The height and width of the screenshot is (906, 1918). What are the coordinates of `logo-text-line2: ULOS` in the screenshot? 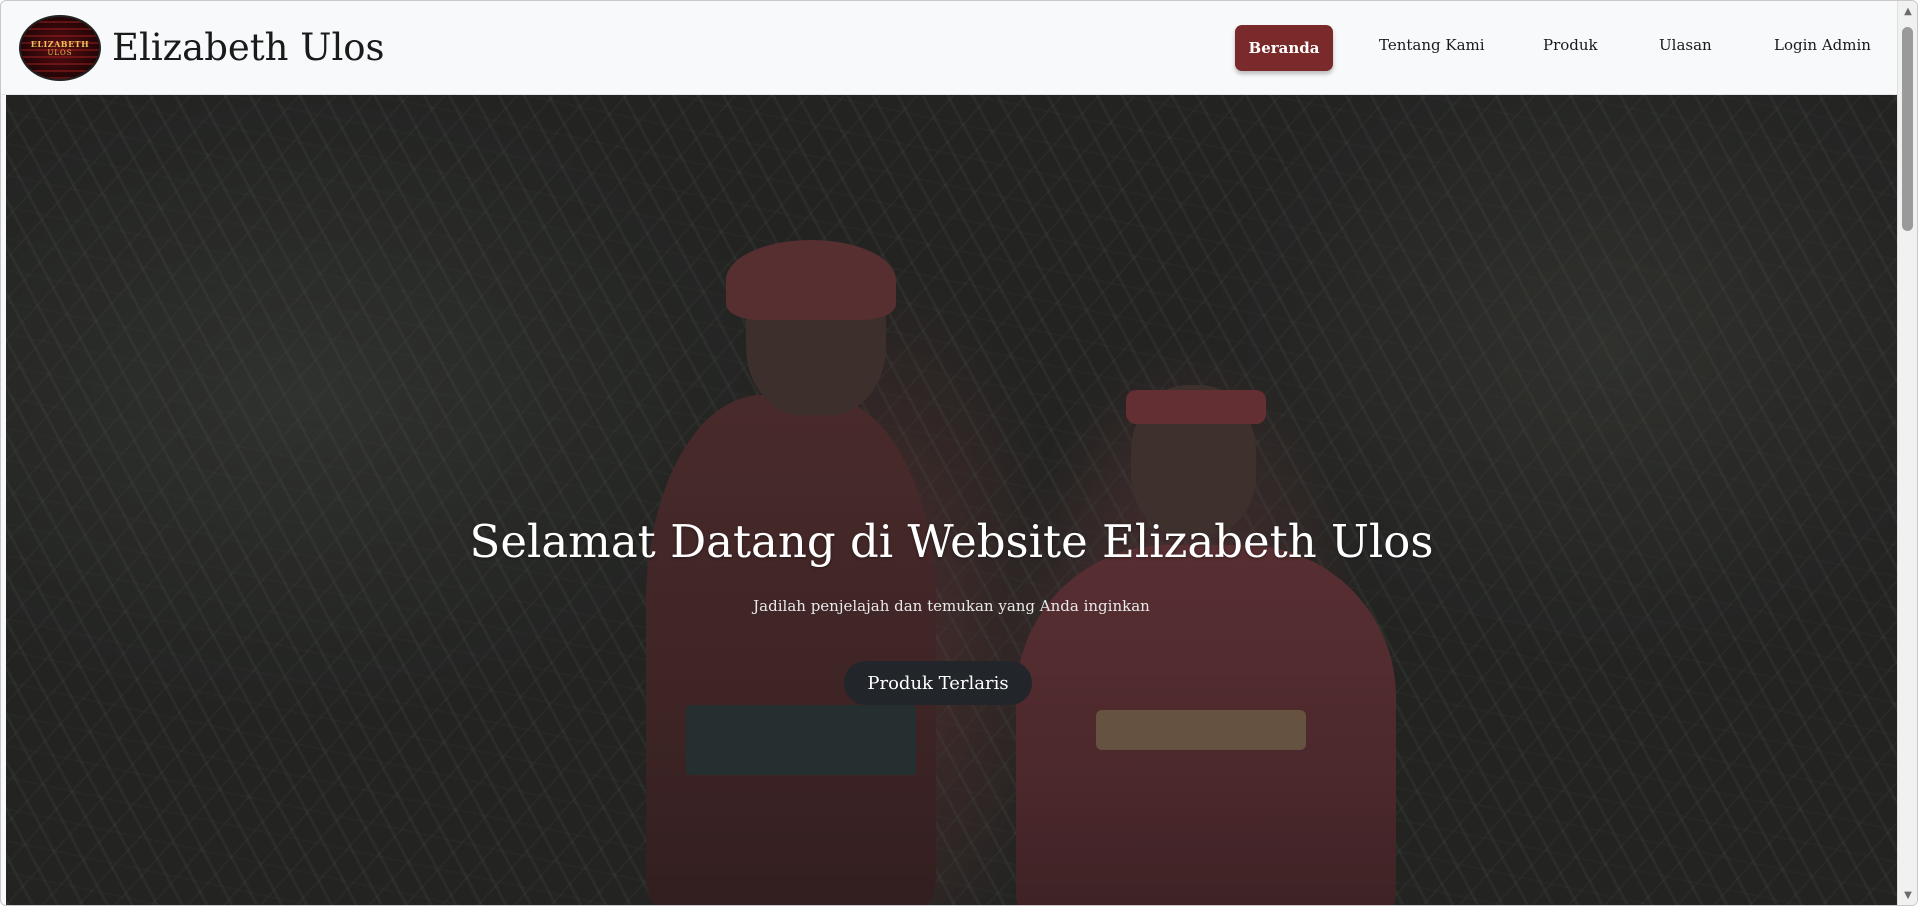 It's located at (60, 52).